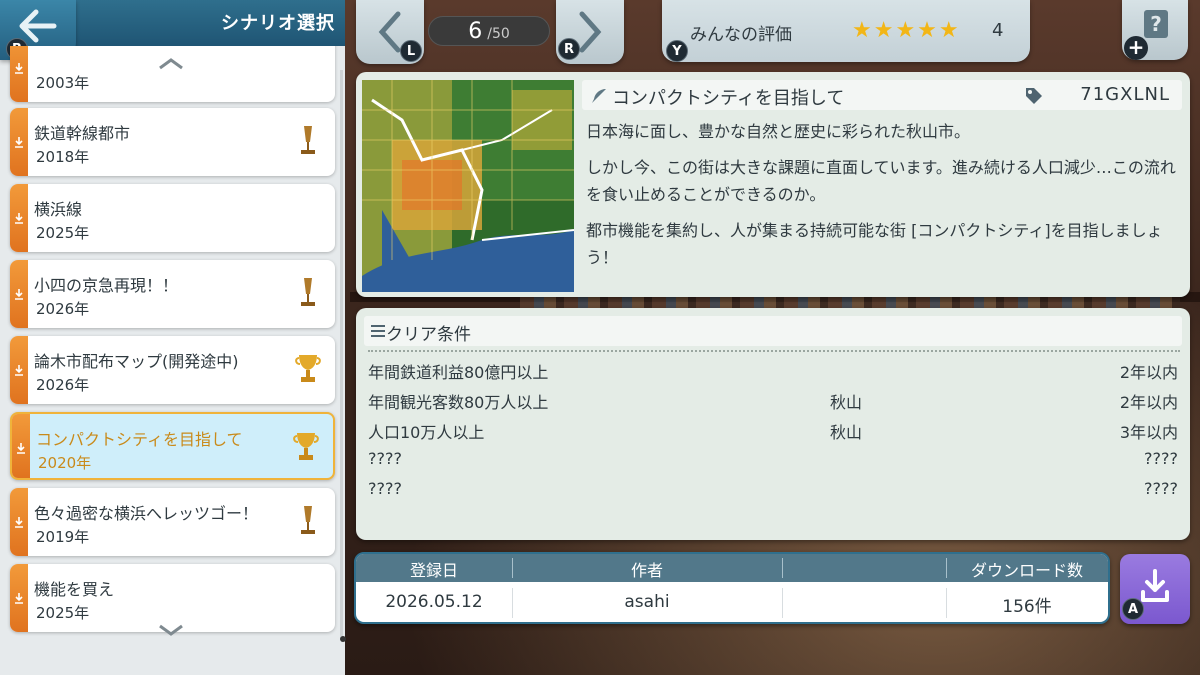 The image size is (1200, 675). What do you see at coordinates (1026, 570) in the screenshot?
I see `header-downloads: ダウンロード数` at bounding box center [1026, 570].